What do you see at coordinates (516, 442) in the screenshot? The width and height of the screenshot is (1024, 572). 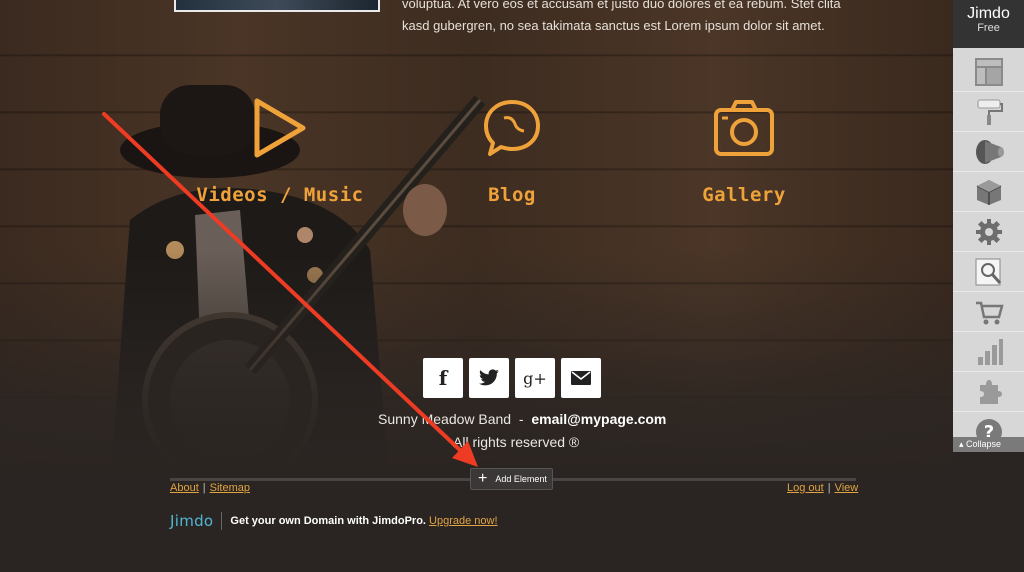 I see `copyright-text: All rights reserved ®` at bounding box center [516, 442].